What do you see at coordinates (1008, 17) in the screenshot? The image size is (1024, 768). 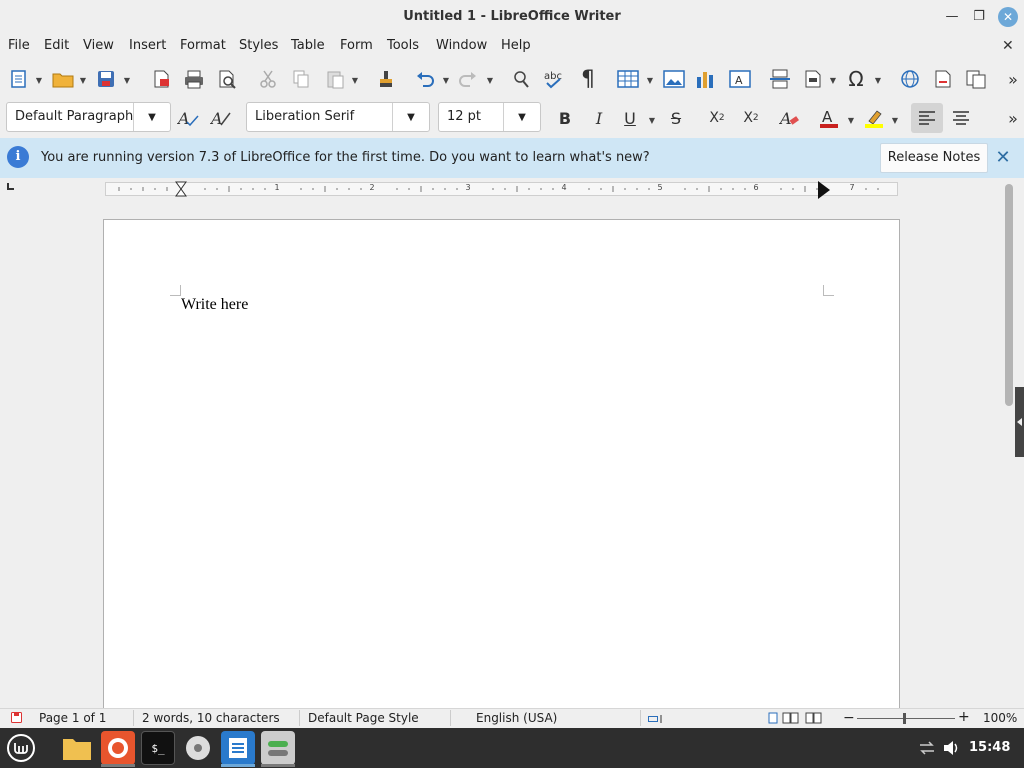 I see `close-window-button: ✕` at bounding box center [1008, 17].